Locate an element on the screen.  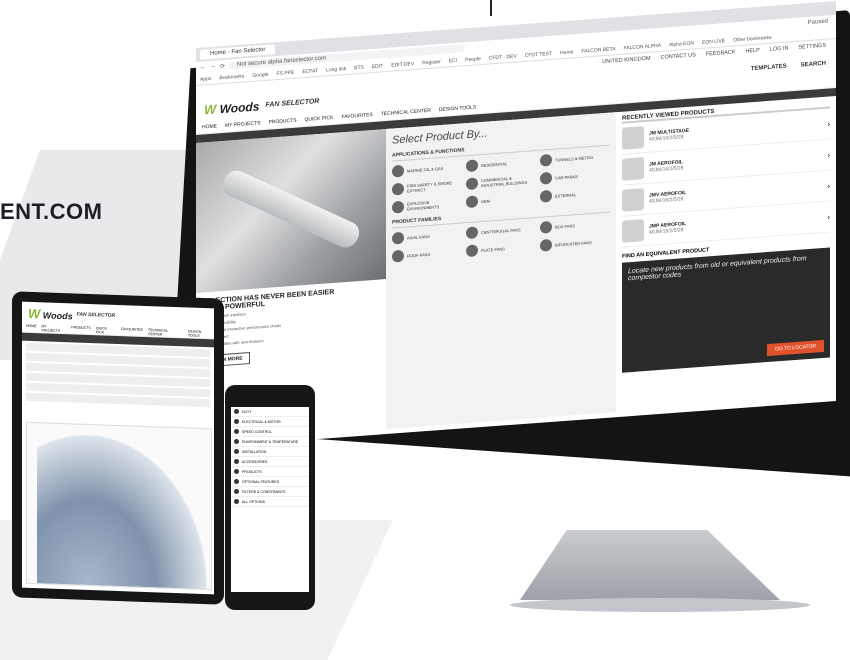
fan-selector-label: FAN SELECTOR is located at coordinates (292, 103).